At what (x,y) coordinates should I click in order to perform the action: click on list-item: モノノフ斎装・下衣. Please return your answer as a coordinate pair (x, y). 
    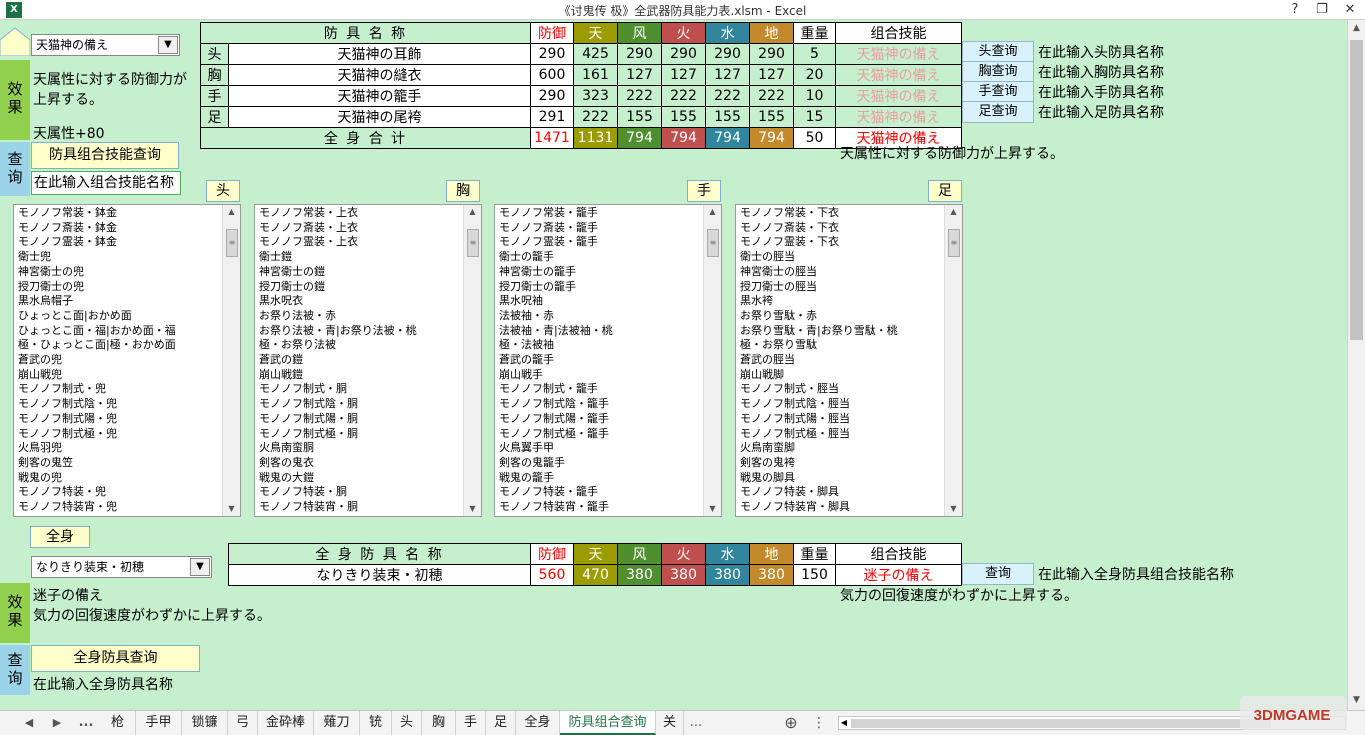
    Looking at the image, I should click on (840, 228).